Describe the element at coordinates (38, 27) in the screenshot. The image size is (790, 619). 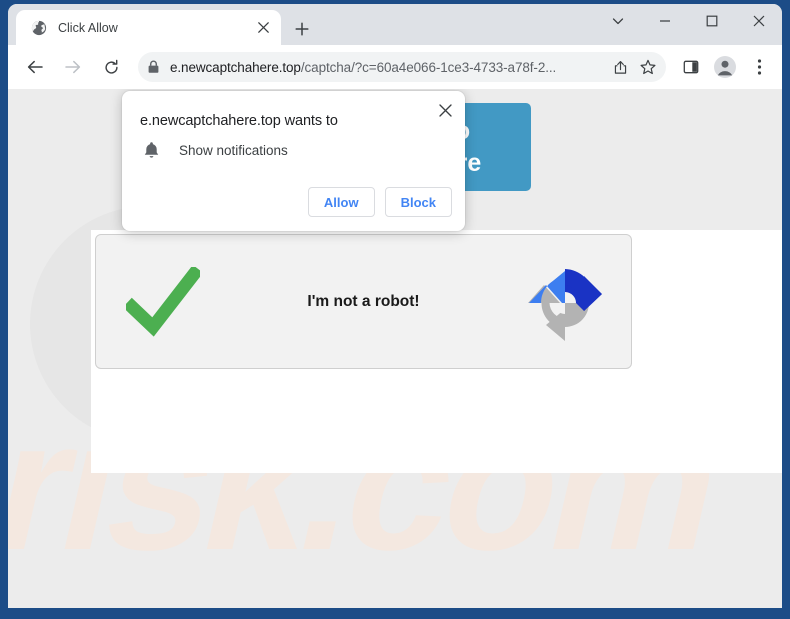
I see `globe-icon` at that location.